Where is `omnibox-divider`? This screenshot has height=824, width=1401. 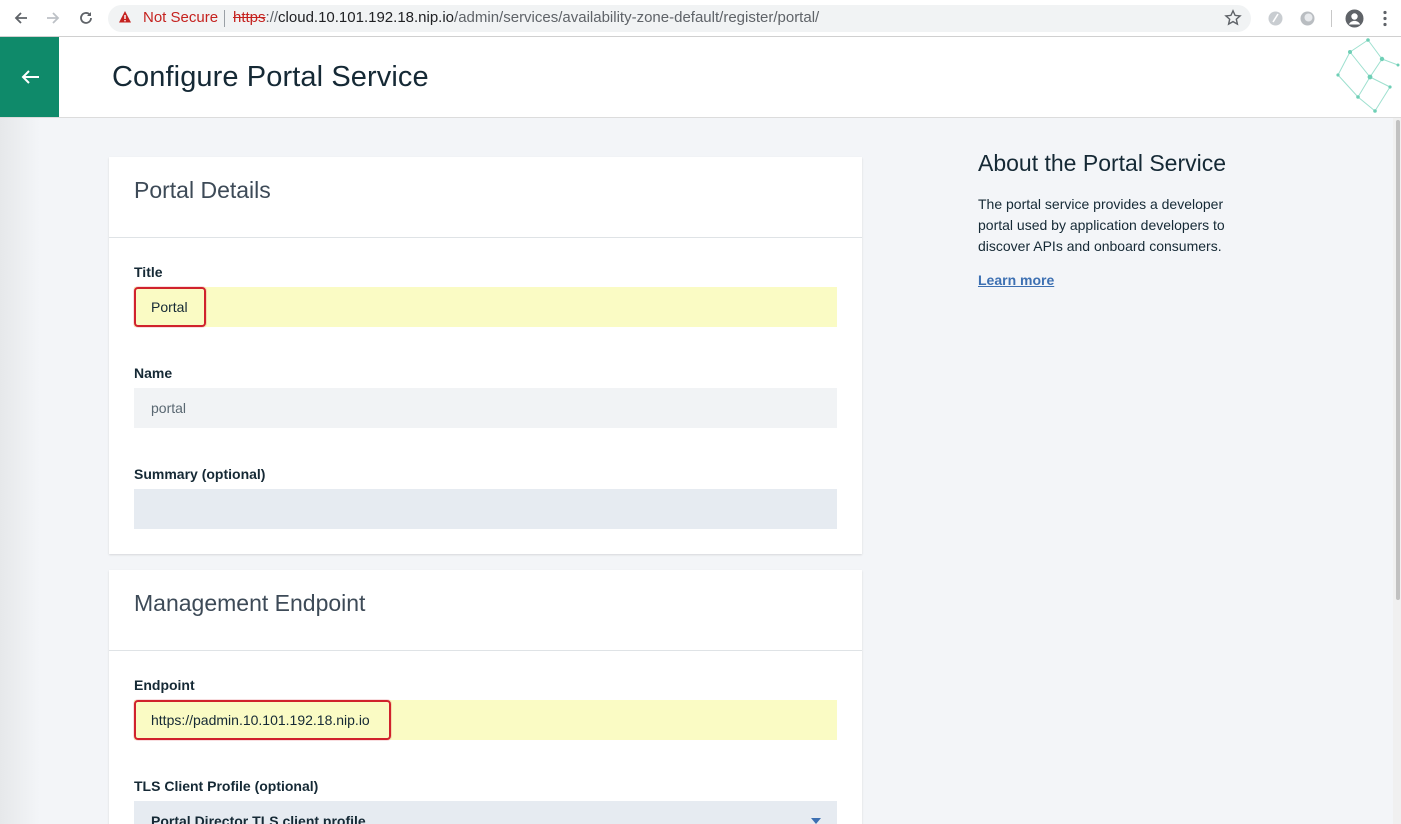 omnibox-divider is located at coordinates (224, 18).